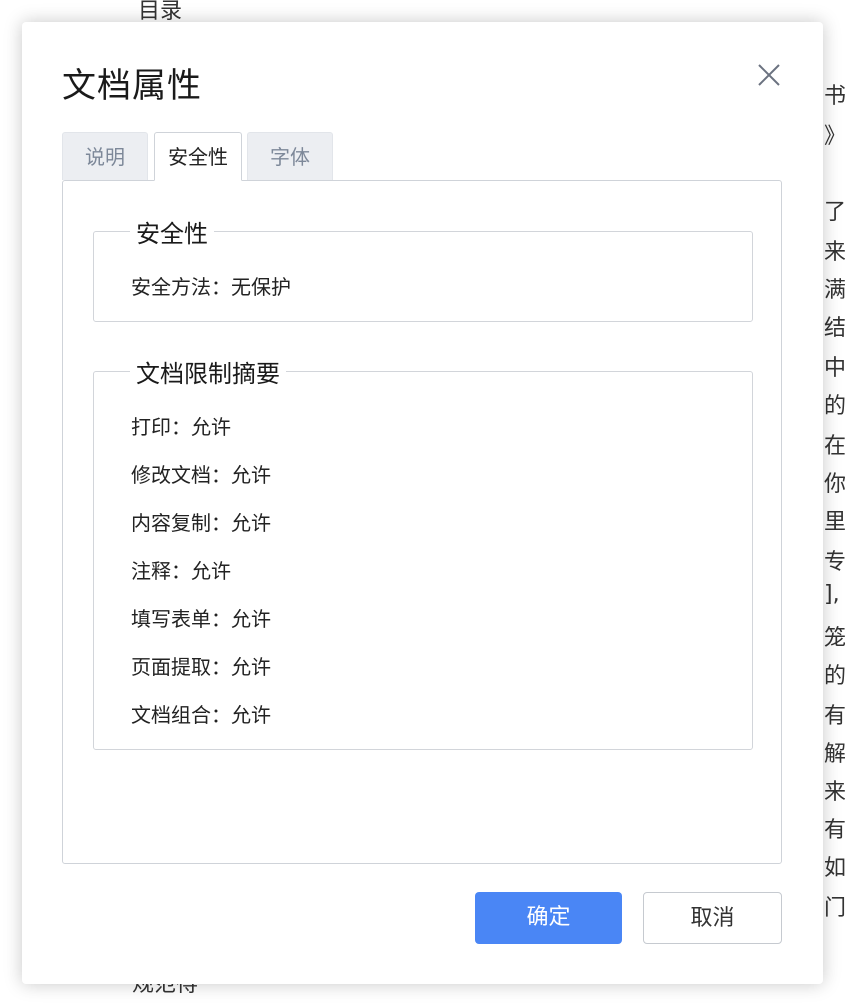 Image resolution: width=845 pixels, height=1006 pixels. What do you see at coordinates (181, 523) in the screenshot?
I see `restriction-label: 内容复制：` at bounding box center [181, 523].